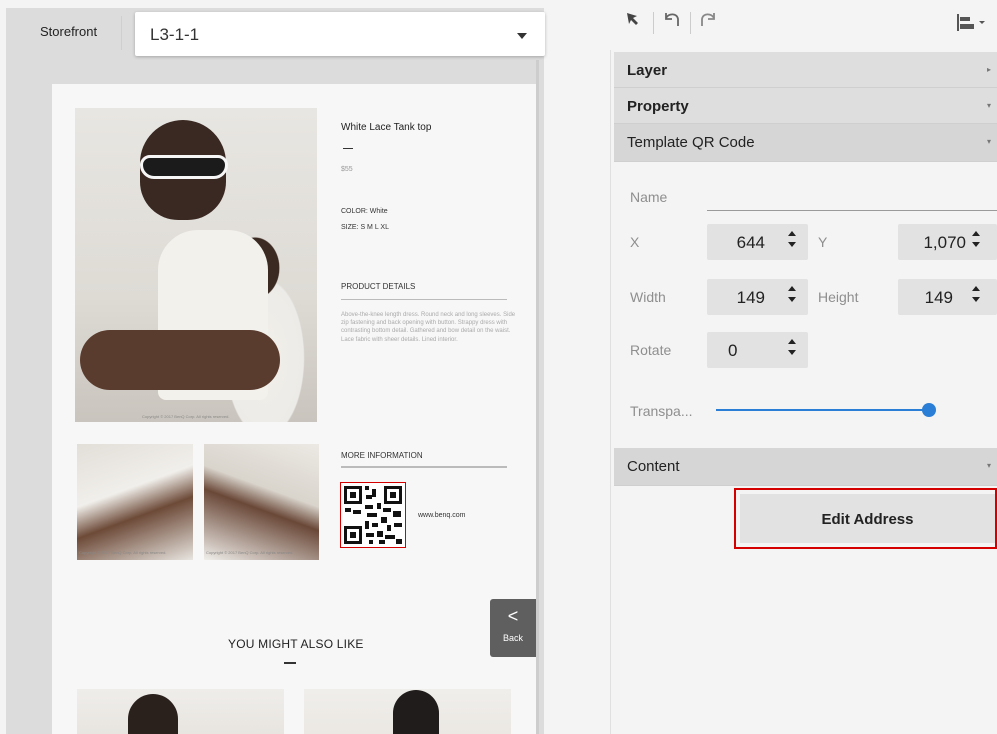 The image size is (997, 734). What do you see at coordinates (944, 242) in the screenshot?
I see `y-value: 1,070` at bounding box center [944, 242].